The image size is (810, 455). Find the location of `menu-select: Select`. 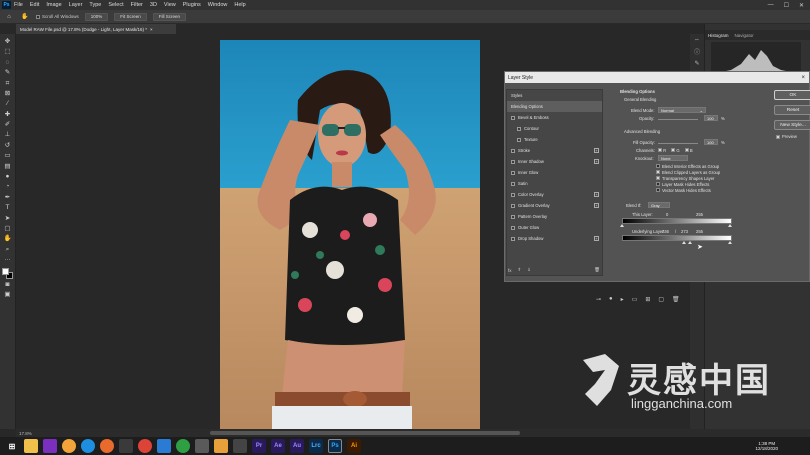

menu-select: Select is located at coordinates (115, 5).